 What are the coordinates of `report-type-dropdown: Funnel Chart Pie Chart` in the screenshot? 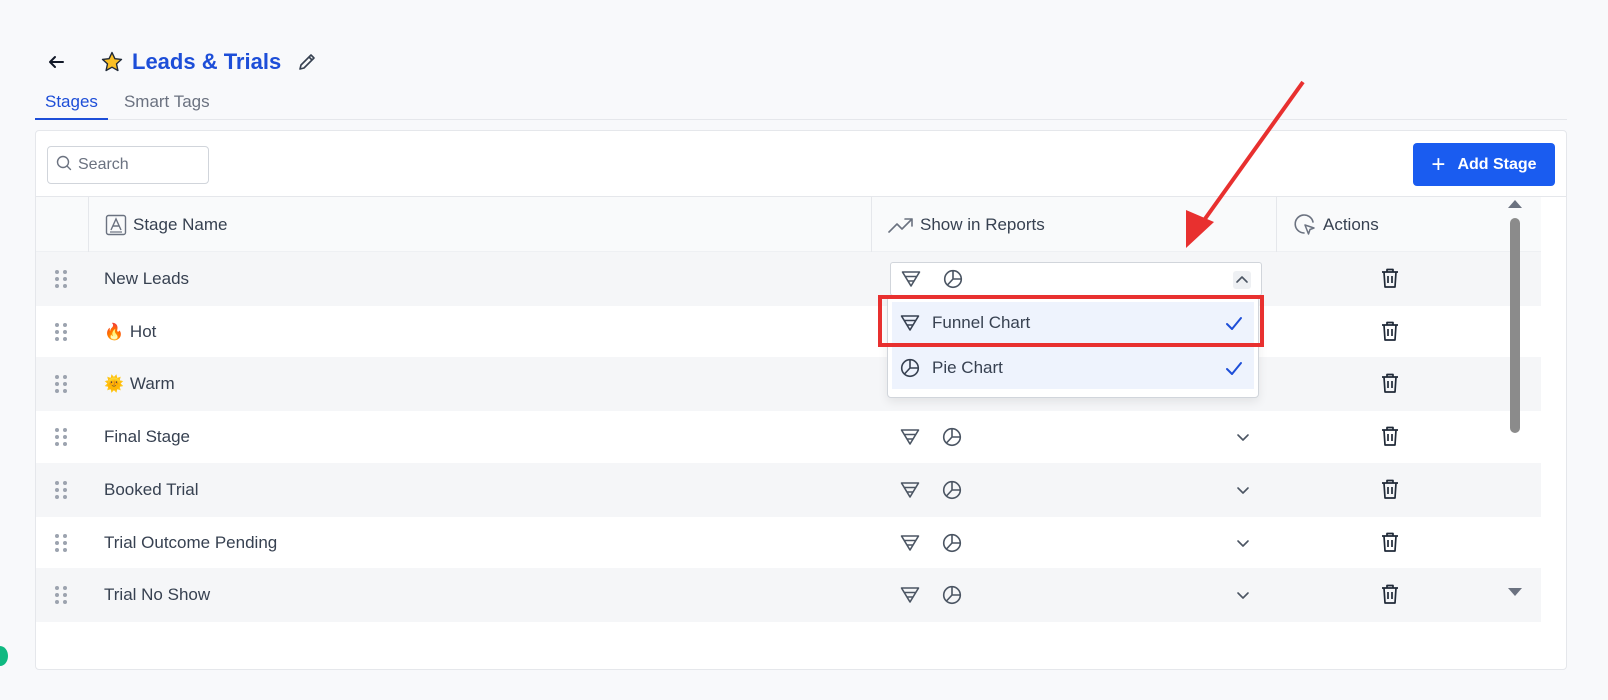 It's located at (1073, 347).